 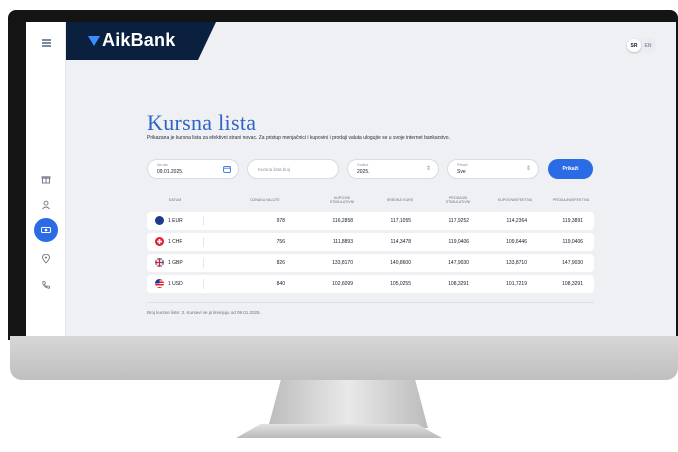 I want to click on show-value: Sve, so click(x=461, y=172).